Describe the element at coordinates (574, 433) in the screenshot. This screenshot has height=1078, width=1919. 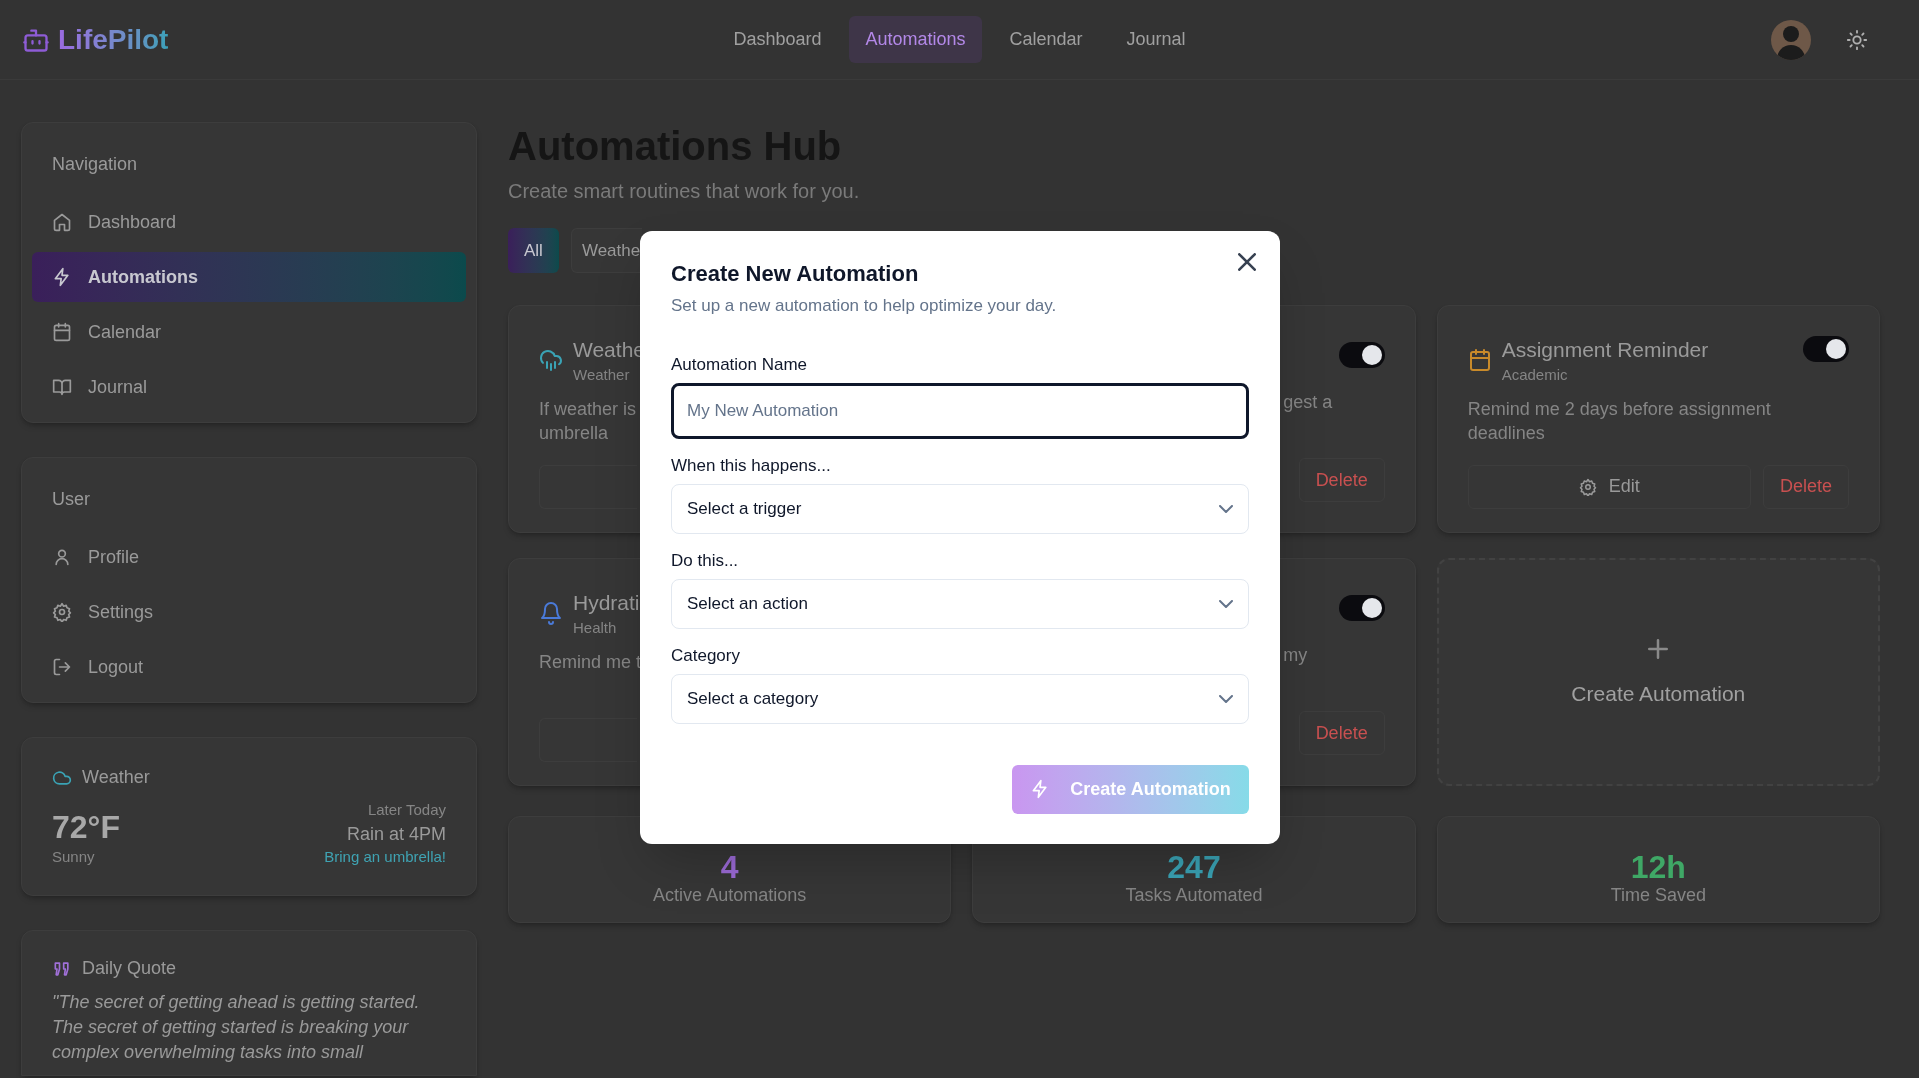
I see `card-description: umbrella` at that location.